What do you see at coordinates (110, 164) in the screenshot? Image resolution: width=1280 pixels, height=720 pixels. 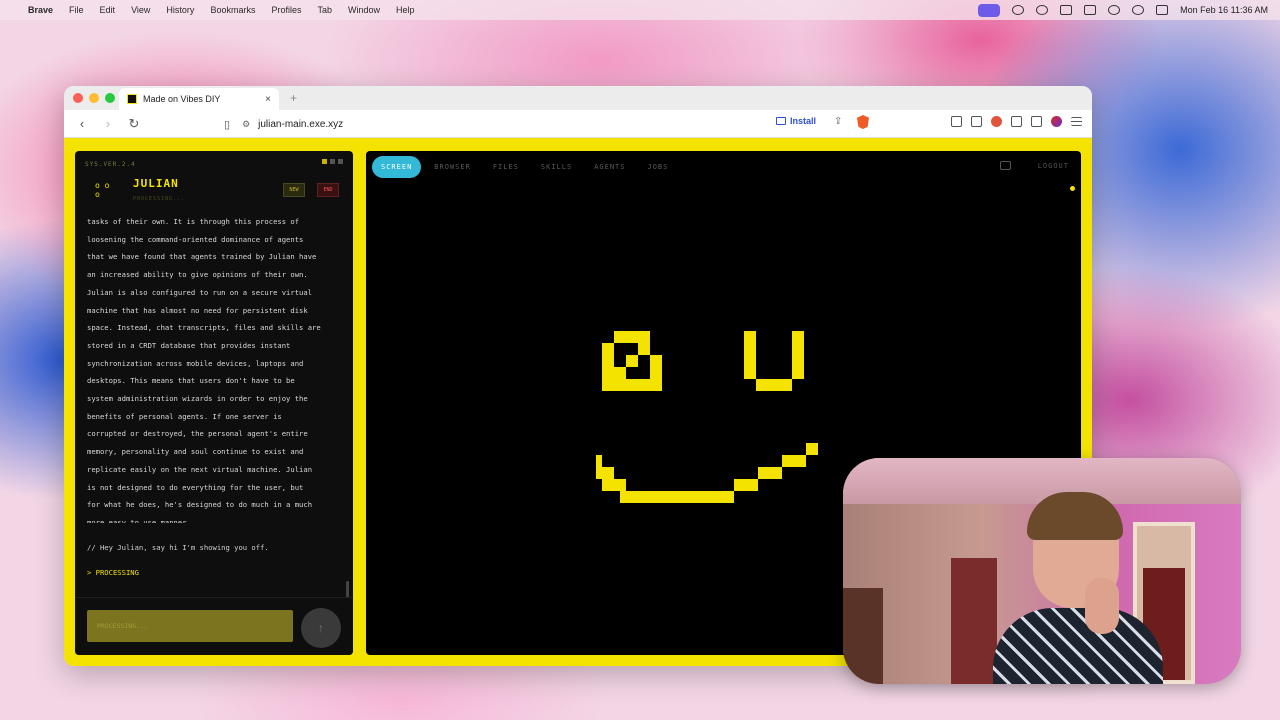 I see `system-version: SYS.VER.2.4` at bounding box center [110, 164].